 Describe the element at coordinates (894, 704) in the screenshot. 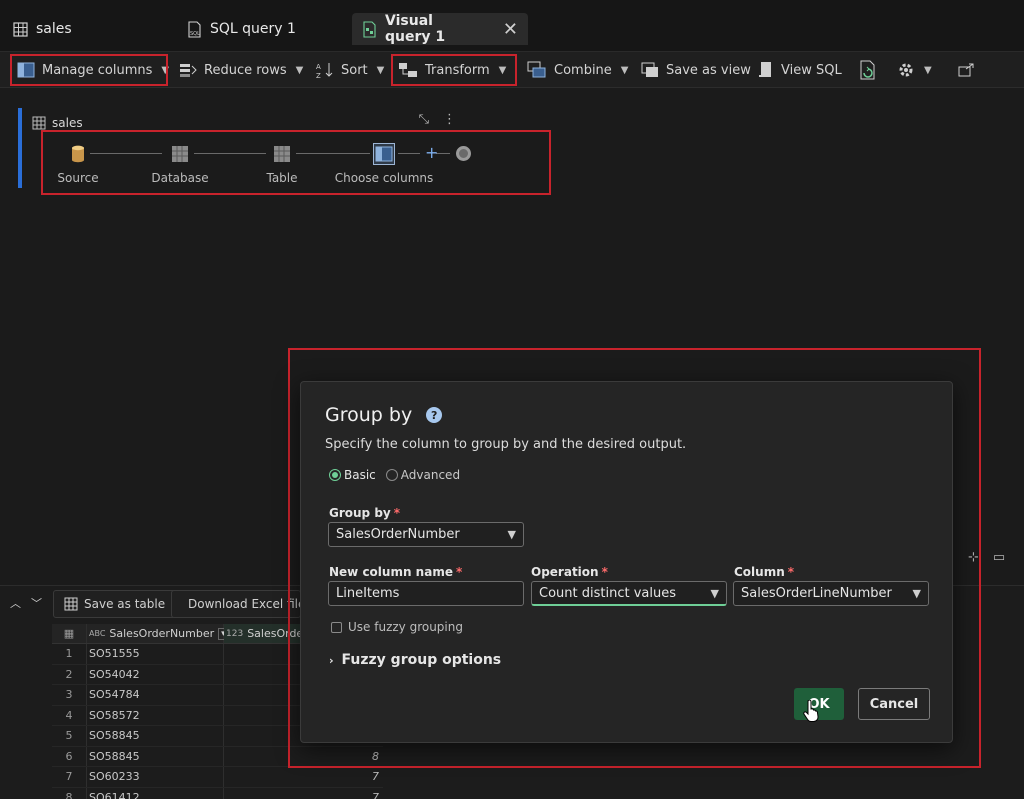

I see `cancel-button: Cancel` at that location.